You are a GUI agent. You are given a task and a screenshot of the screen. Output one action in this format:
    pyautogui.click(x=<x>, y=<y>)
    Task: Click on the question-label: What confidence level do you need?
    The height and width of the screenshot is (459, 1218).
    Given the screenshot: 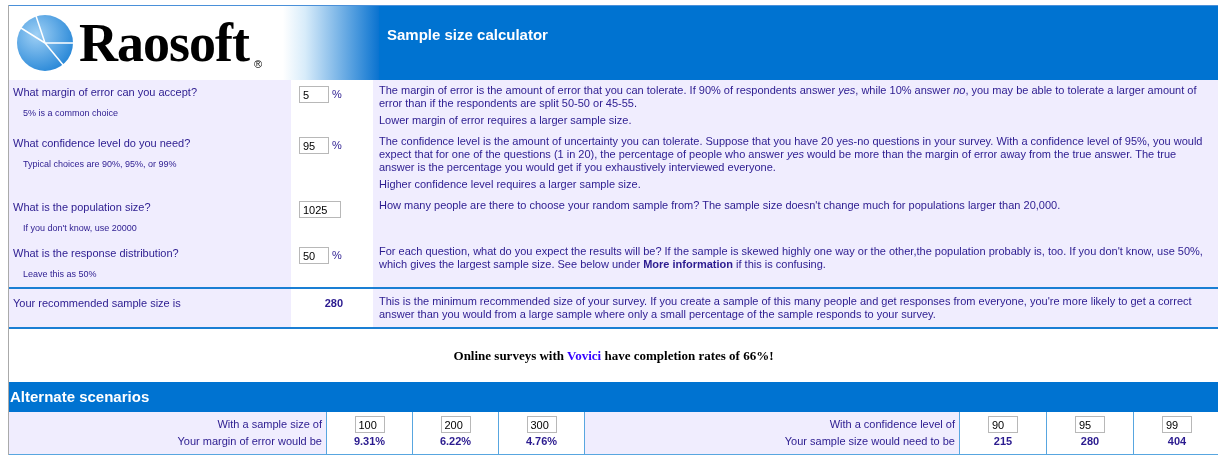 What is the action you would take?
    pyautogui.click(x=102, y=143)
    